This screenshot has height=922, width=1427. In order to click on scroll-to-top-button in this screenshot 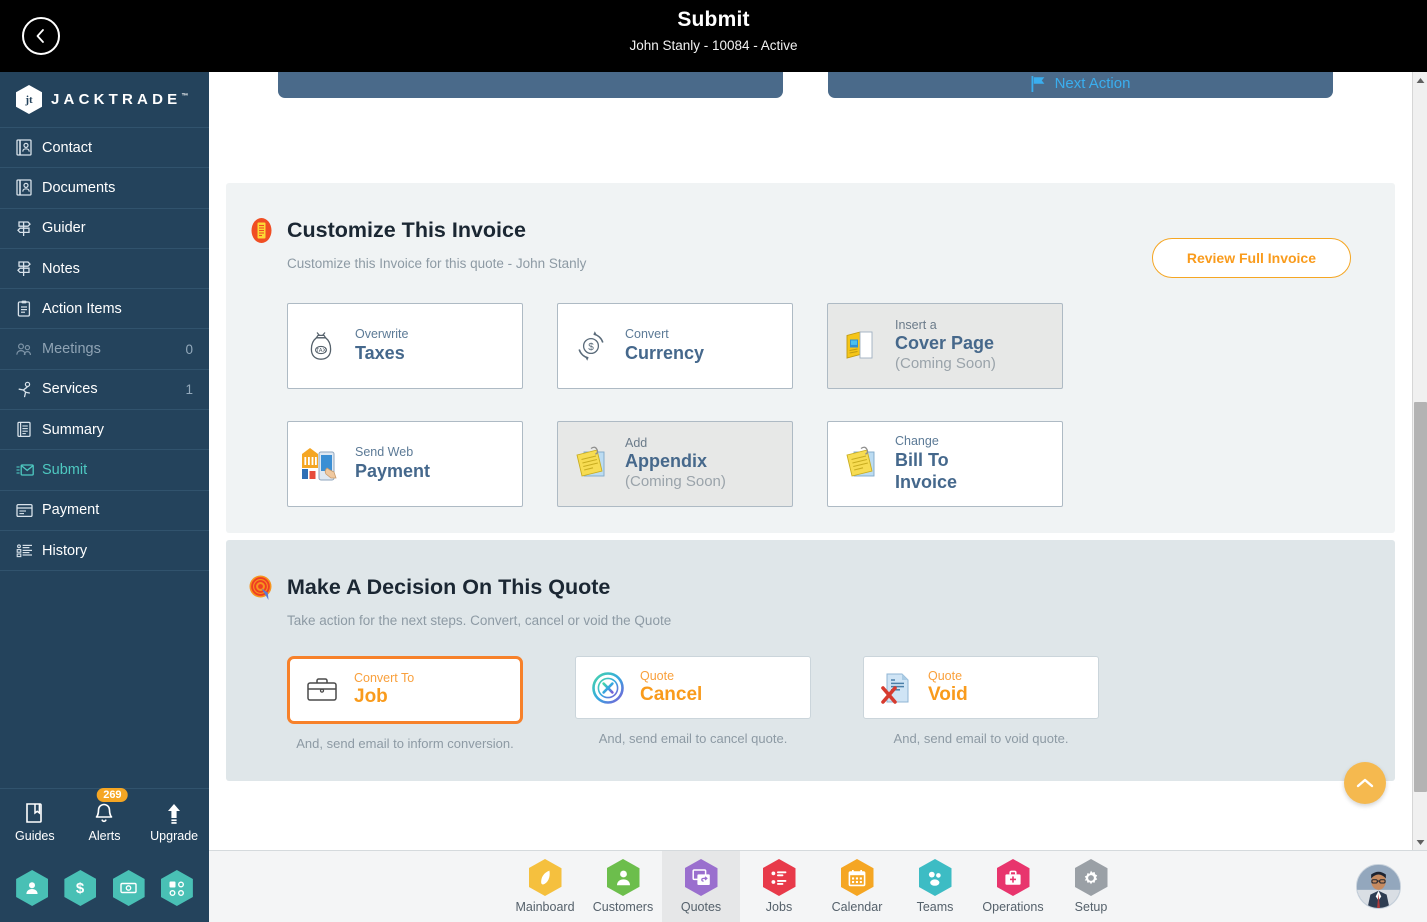, I will do `click(1365, 783)`.